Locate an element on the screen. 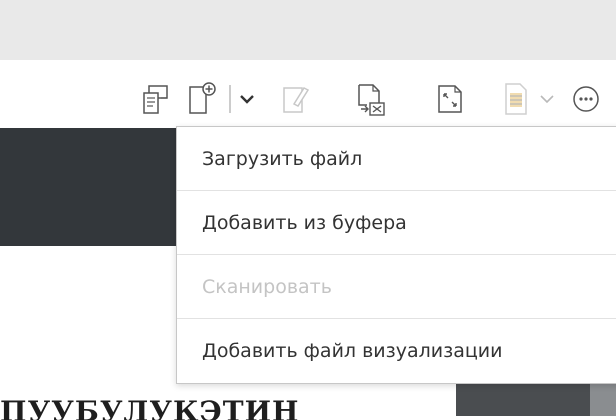 This screenshot has height=420, width=616. menu-item-add-visualization-file: Добавить файл визуализации is located at coordinates (396, 350).